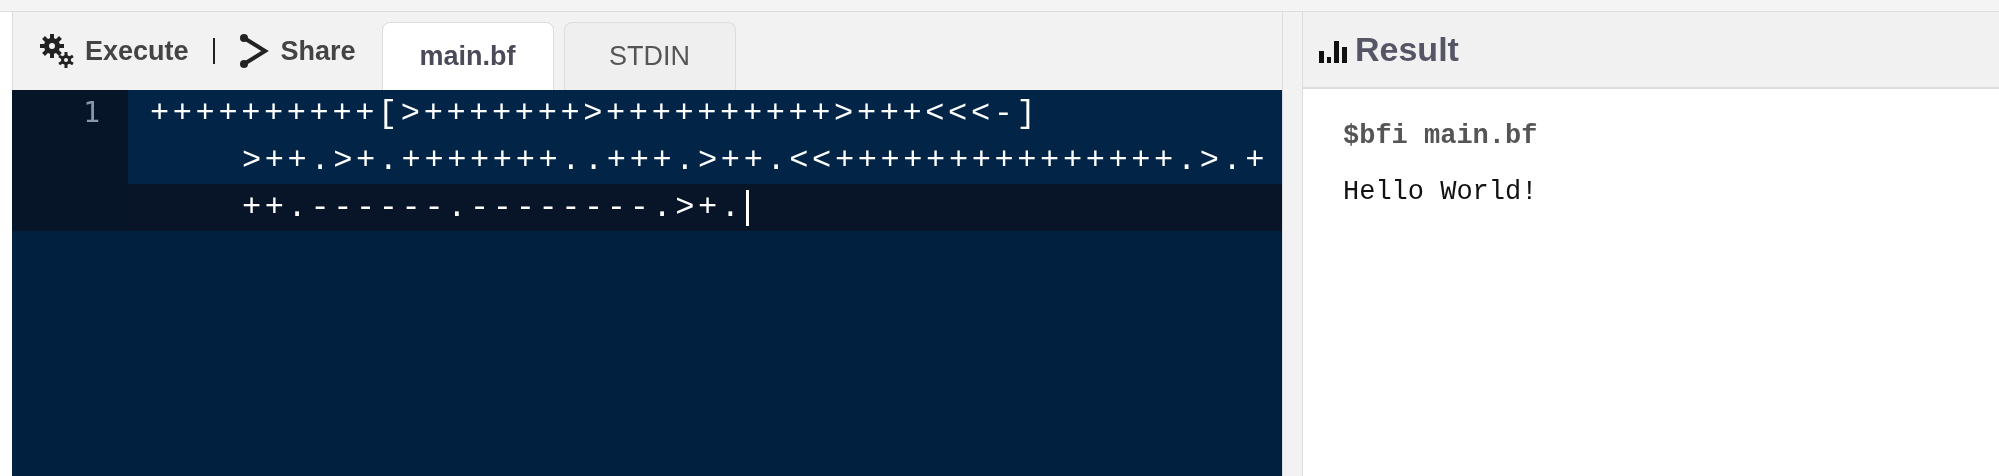 The image size is (1999, 476). Describe the element at coordinates (114, 51) in the screenshot. I see `execute-button: Execute` at that location.